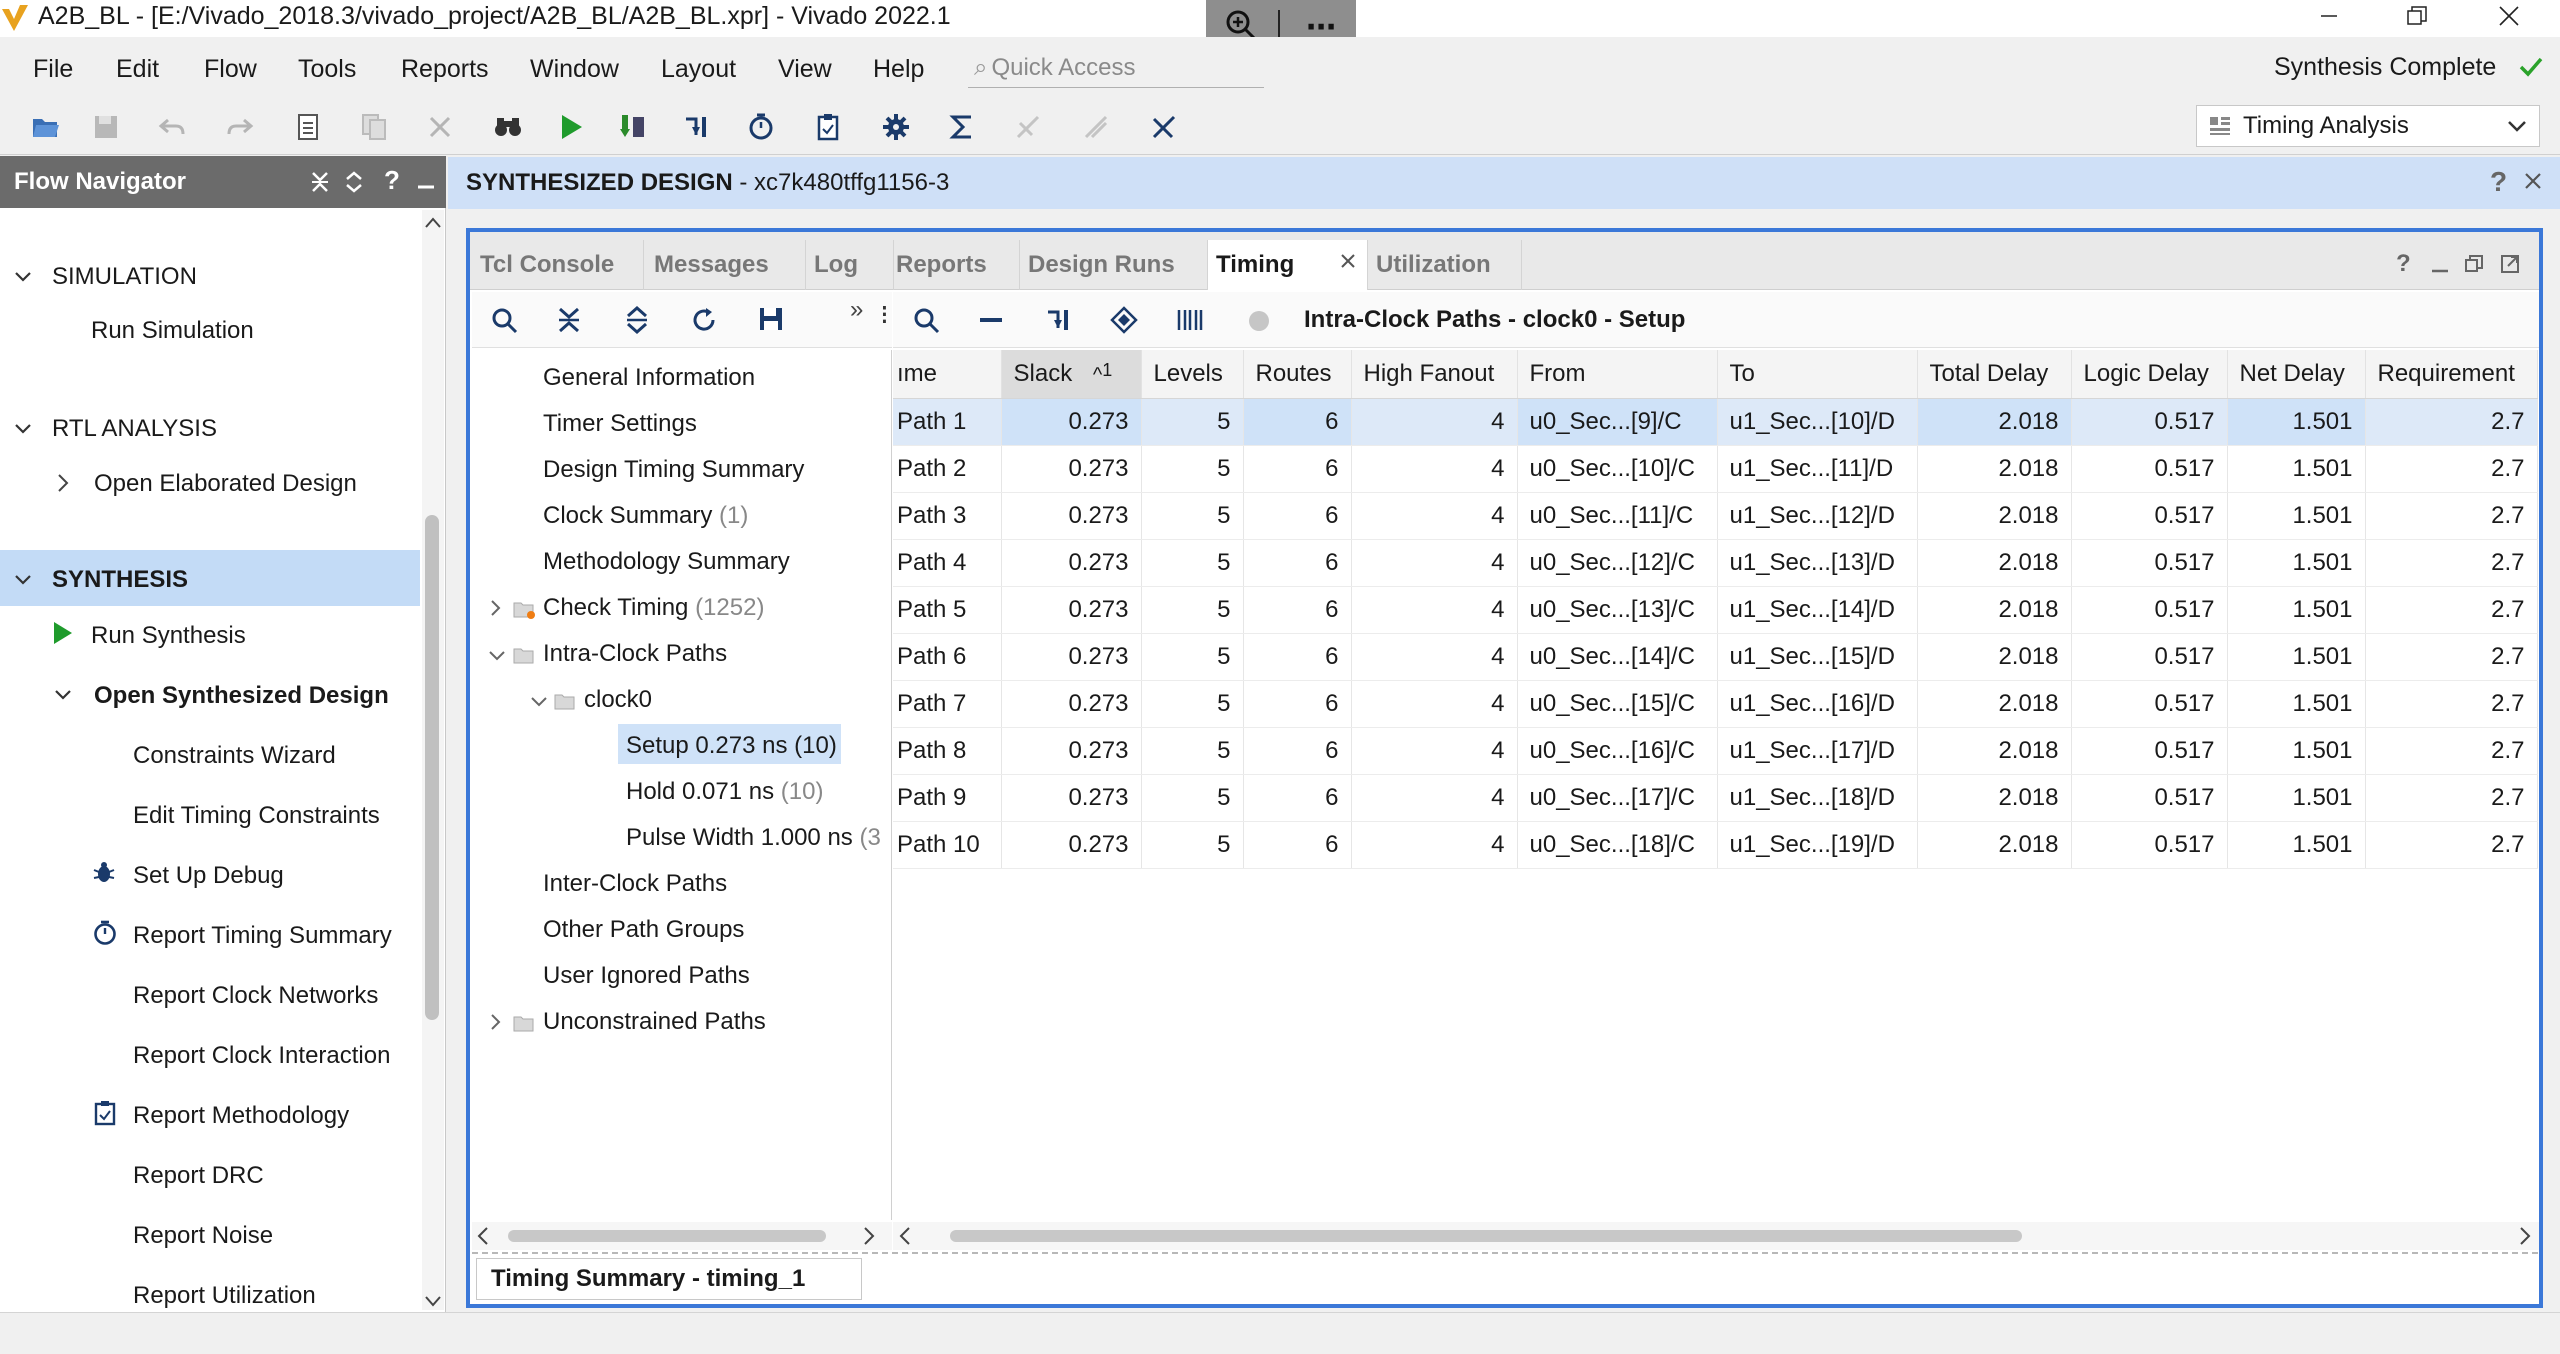  Describe the element at coordinates (115, 429) in the screenshot. I see `section-rtl-analysis: RTL ANALYSIS` at that location.